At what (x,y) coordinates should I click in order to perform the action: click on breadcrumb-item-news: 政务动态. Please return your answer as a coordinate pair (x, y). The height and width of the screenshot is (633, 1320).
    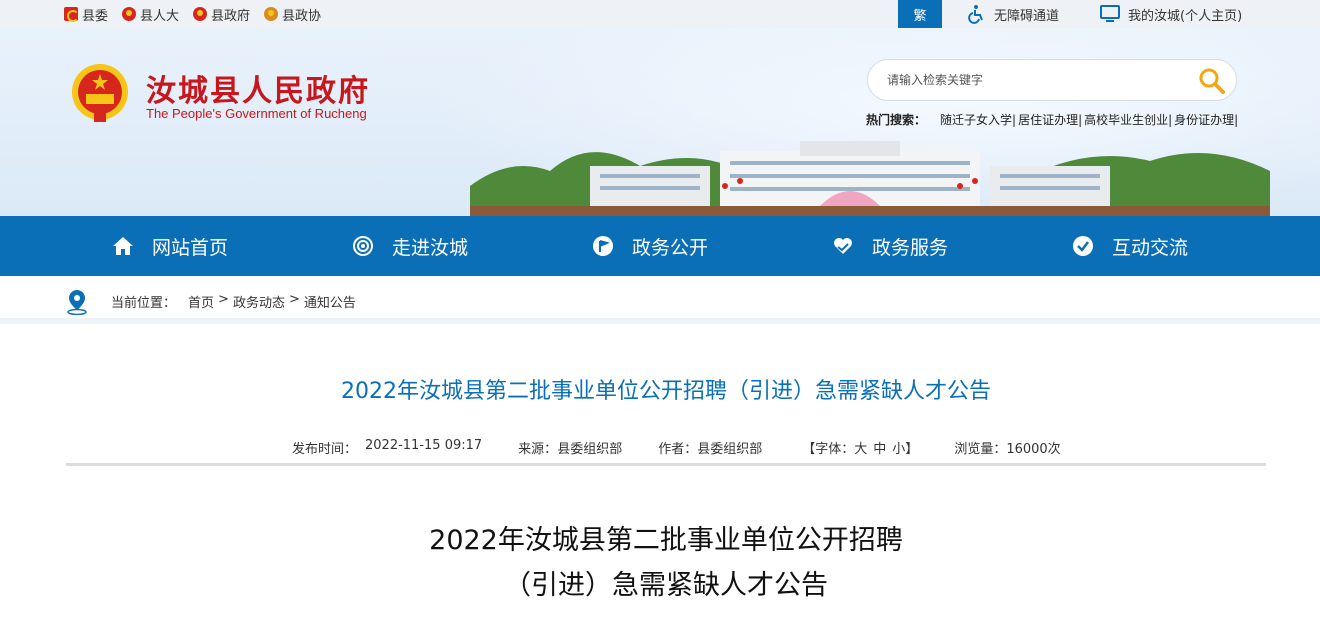
    Looking at the image, I should click on (259, 301).